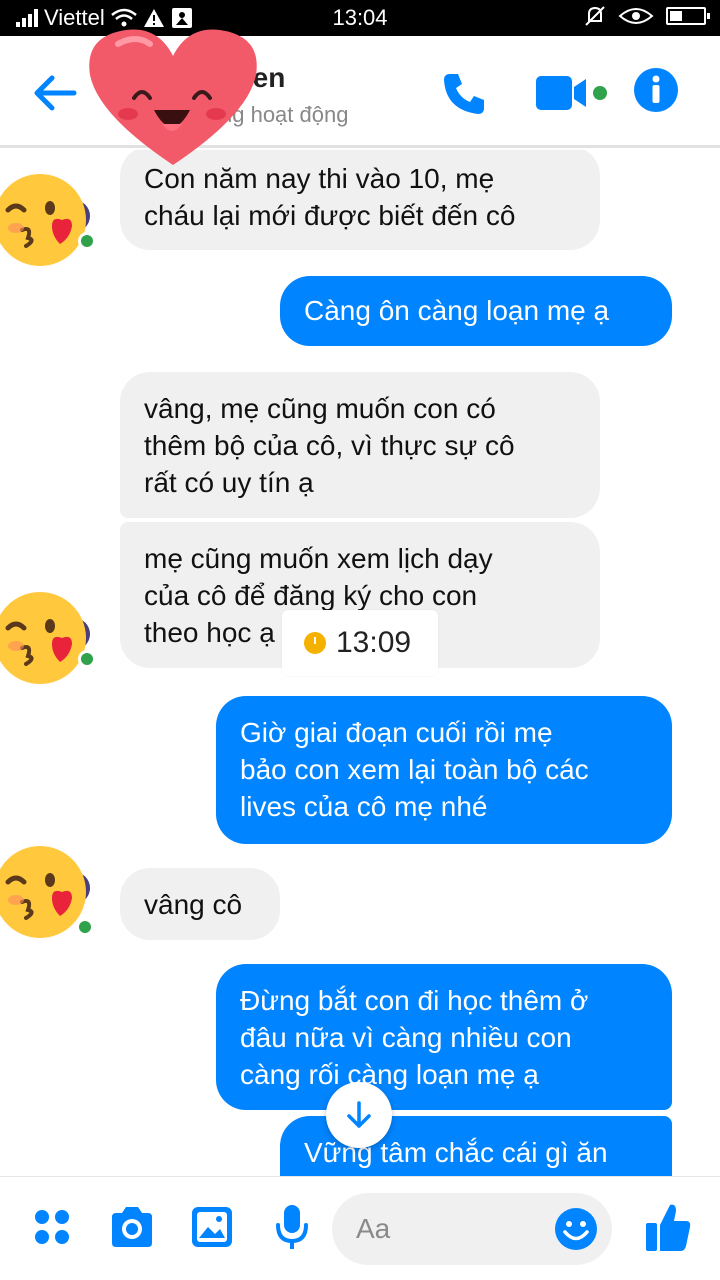  Describe the element at coordinates (364, 806) in the screenshot. I see `message-text-line: lives của cô mẹ nhé` at that location.